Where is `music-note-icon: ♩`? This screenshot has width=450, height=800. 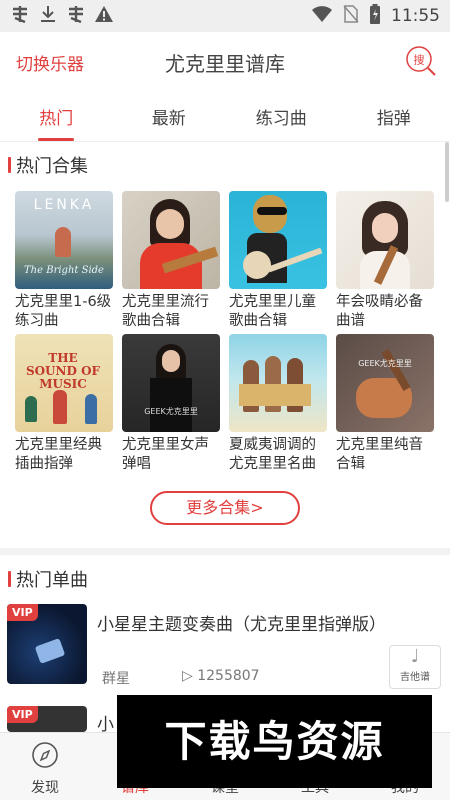
music-note-icon: ♩ is located at coordinates (415, 656).